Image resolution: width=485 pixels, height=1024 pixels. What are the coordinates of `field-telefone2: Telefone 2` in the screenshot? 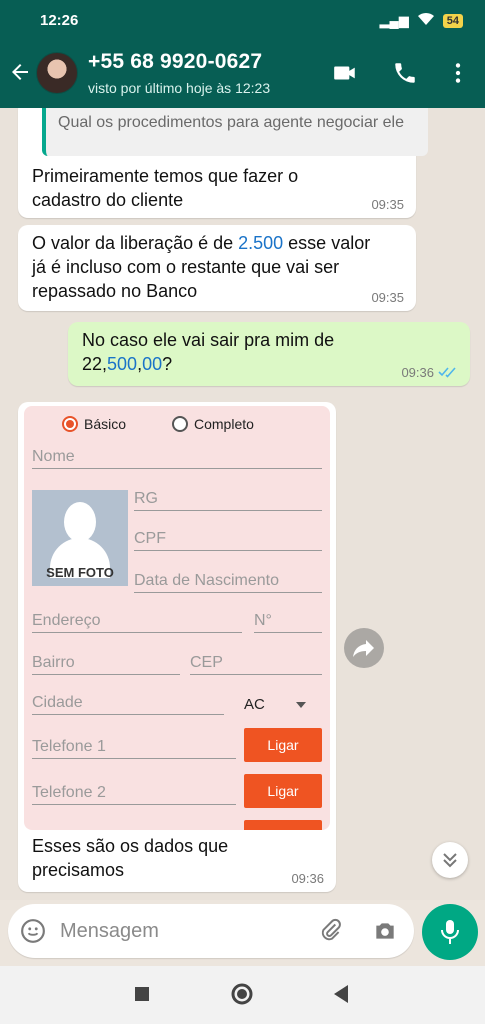 It's located at (134, 794).